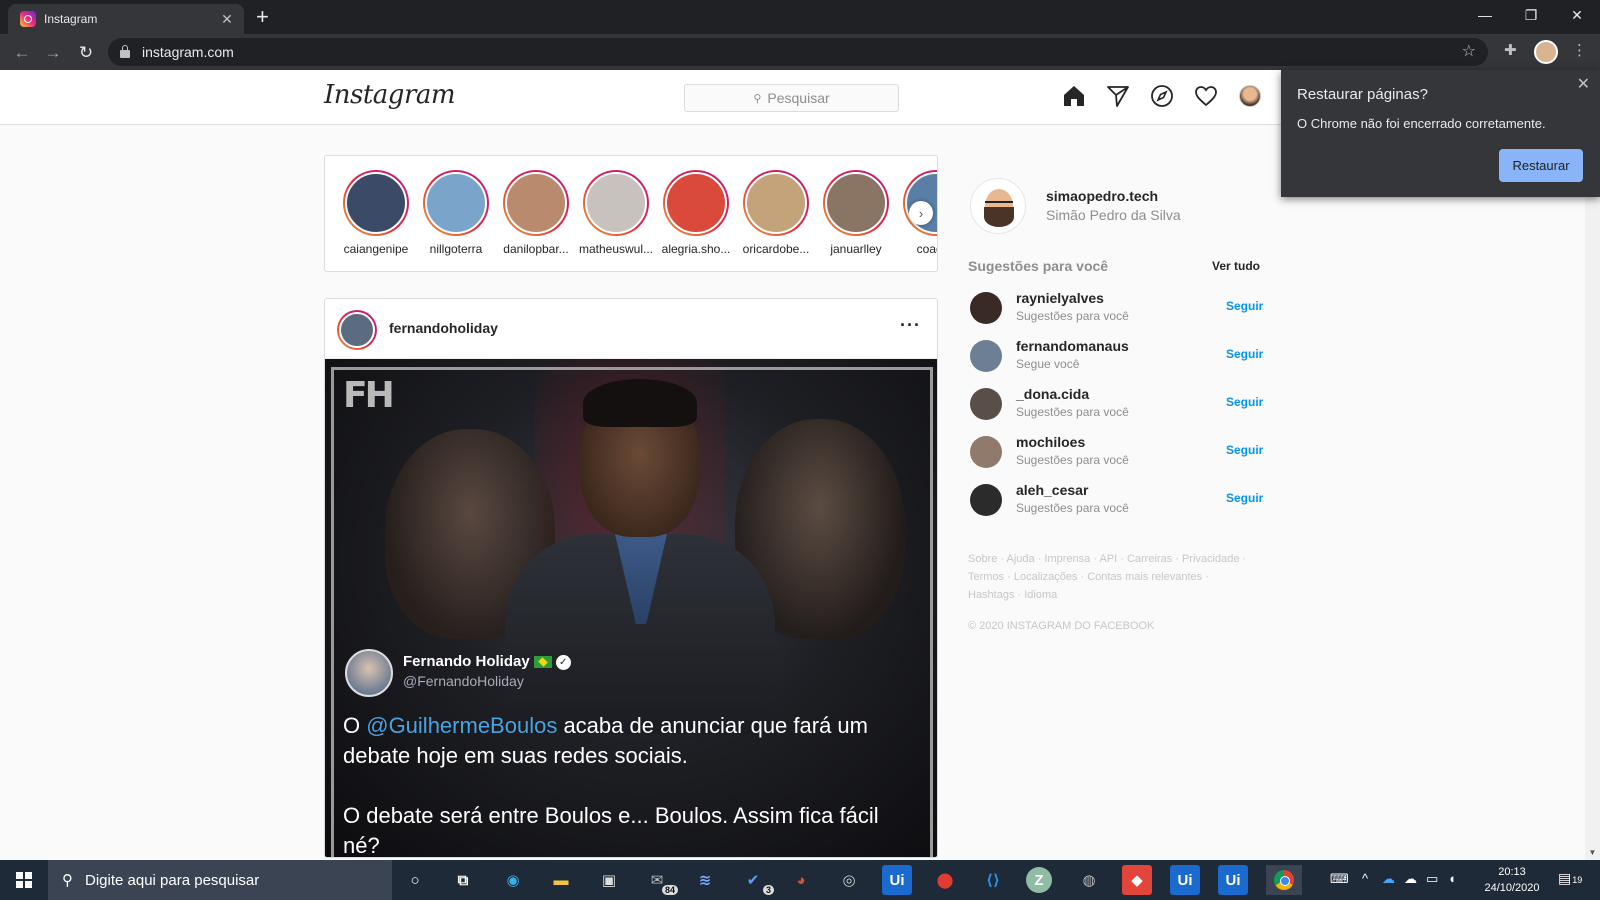 This screenshot has height=900, width=1600. I want to click on minimize-button: —, so click(1485, 15).